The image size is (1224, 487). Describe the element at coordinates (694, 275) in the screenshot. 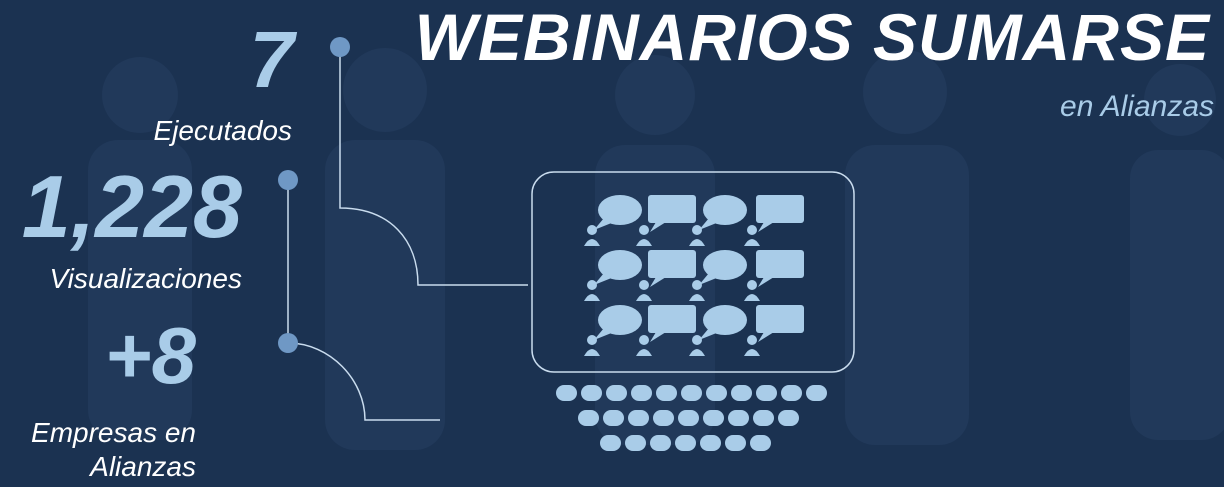

I see `chat-grid` at that location.